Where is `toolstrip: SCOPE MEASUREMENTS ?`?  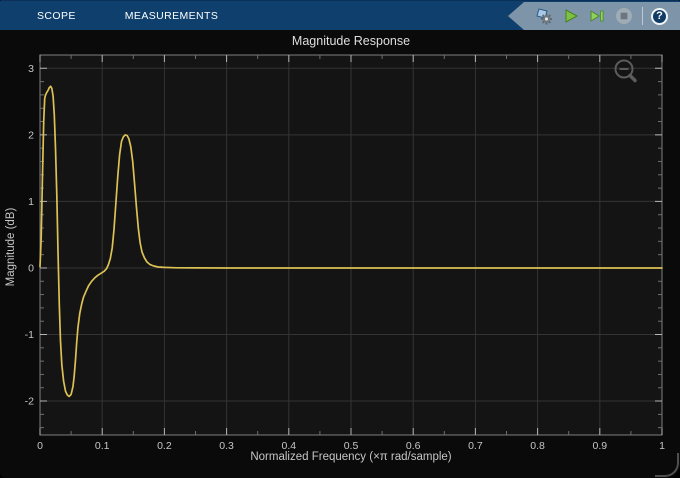
toolstrip: SCOPE MEASUREMENTS ? is located at coordinates (340, 15).